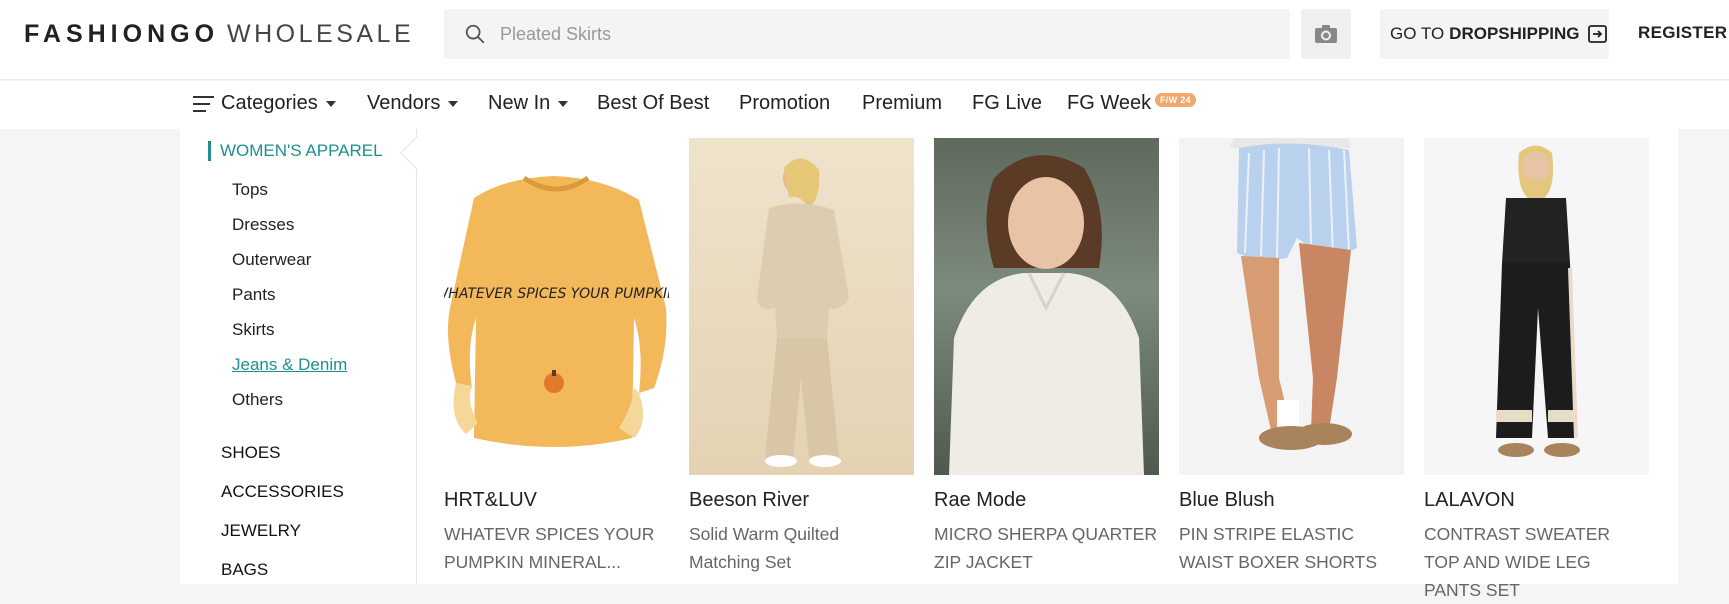 The width and height of the screenshot is (1729, 604). I want to click on sidebar-item-jeans-denim: Jeans & Denim, so click(289, 365).